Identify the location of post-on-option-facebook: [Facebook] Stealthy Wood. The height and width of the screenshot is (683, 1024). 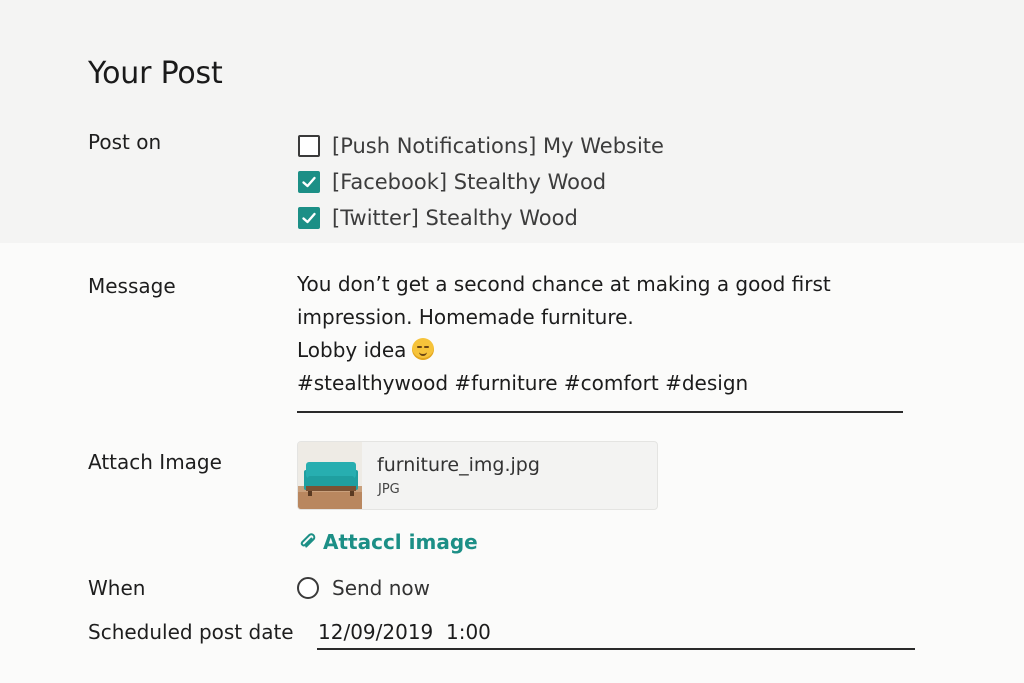
(481, 182).